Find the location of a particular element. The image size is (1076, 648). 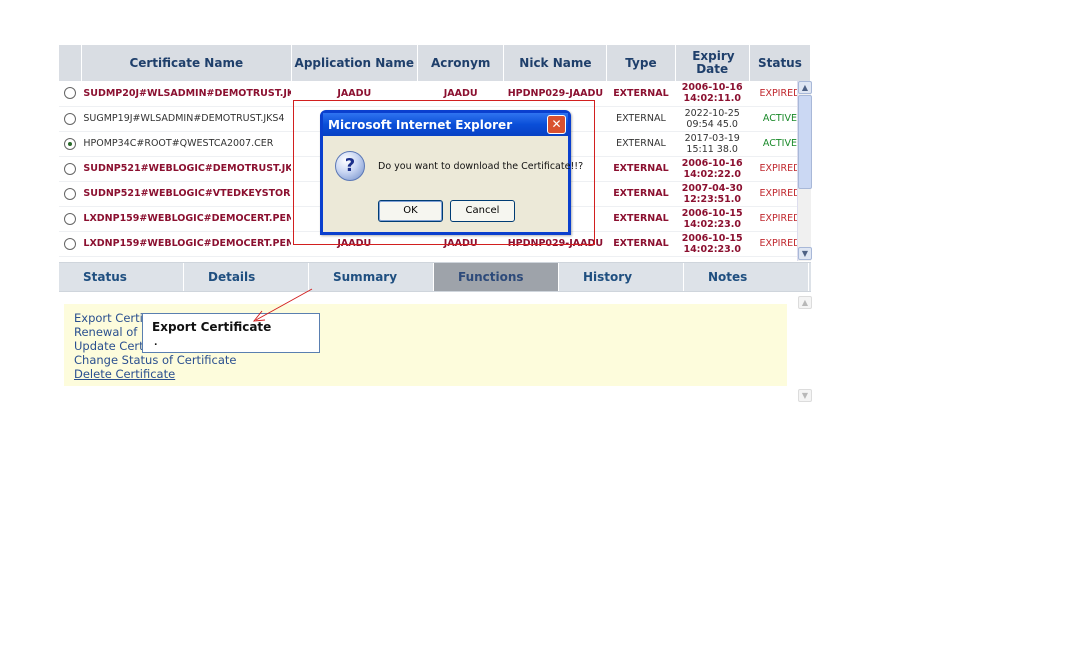

panel-scroll-down-icon: ▼ is located at coordinates (805, 395).